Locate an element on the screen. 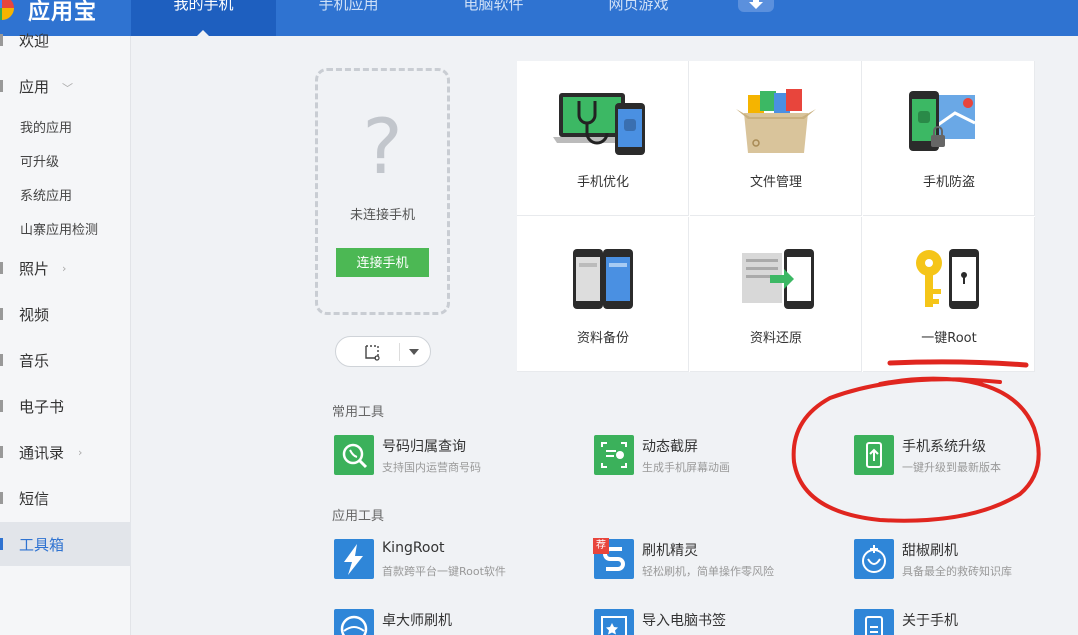 Image resolution: width=1078 pixels, height=635 pixels. tool-desc: 具备最全的救砖知识库 is located at coordinates (957, 571).